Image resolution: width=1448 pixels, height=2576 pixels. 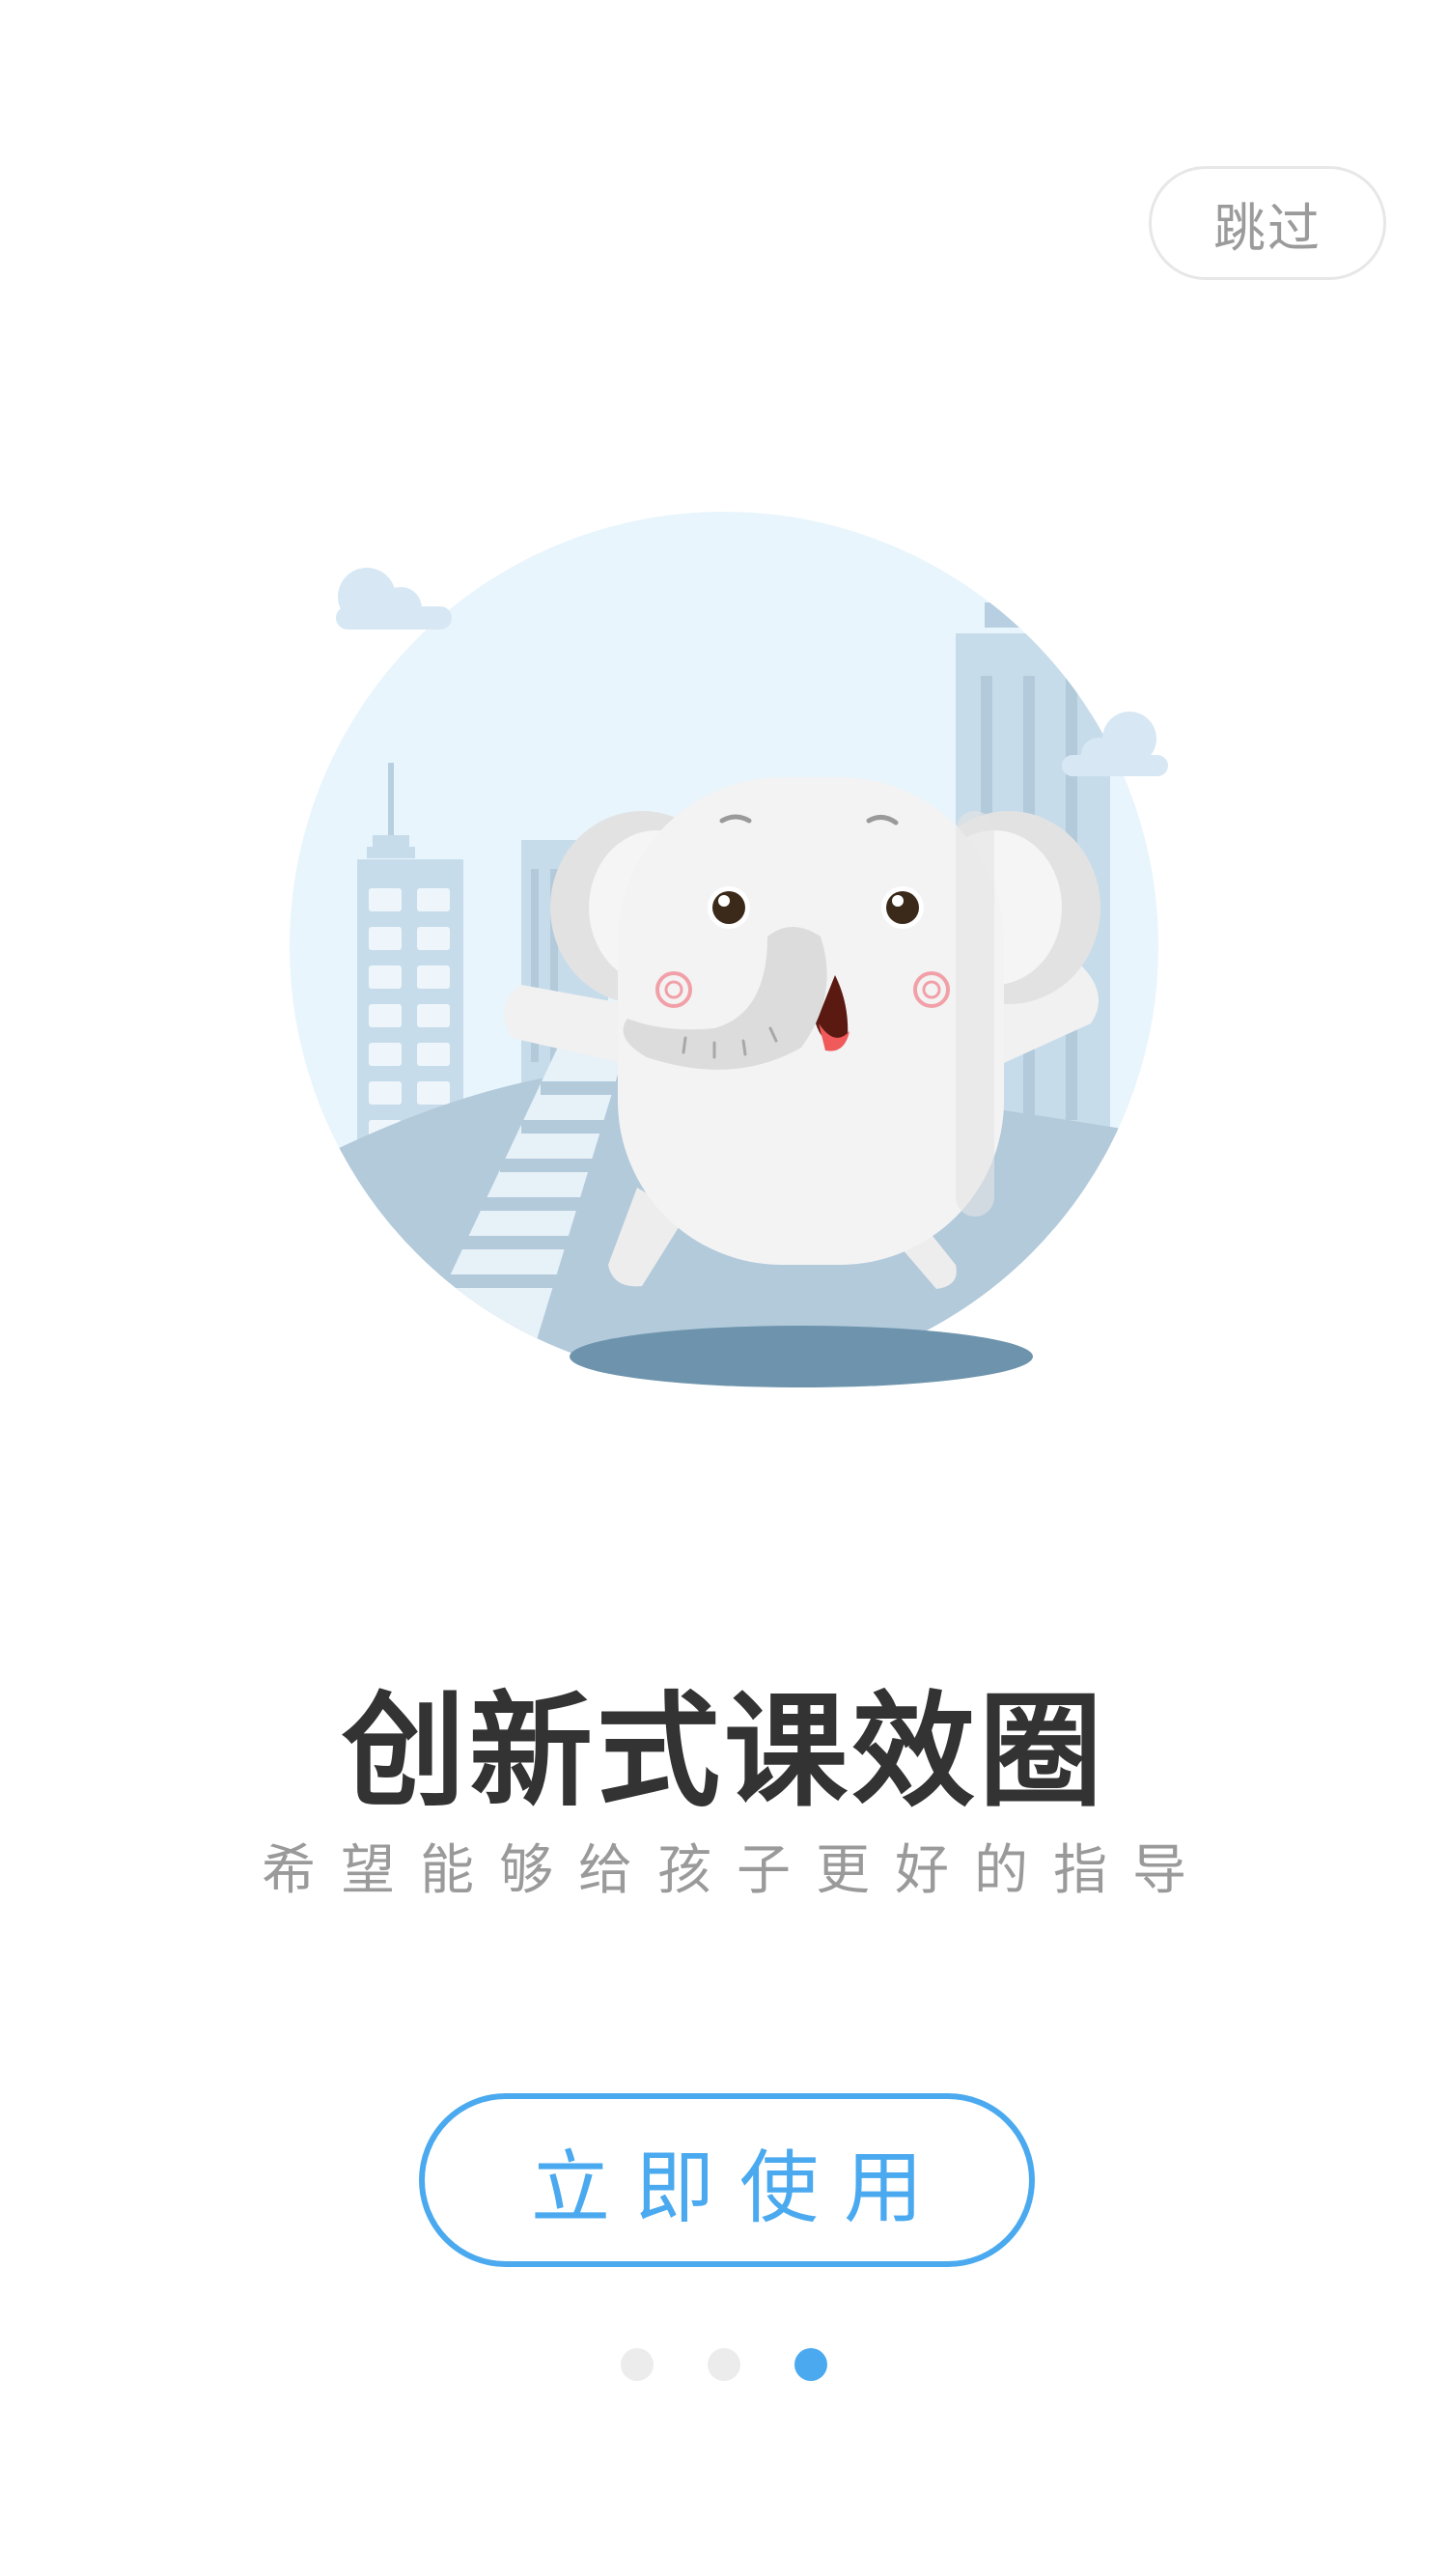 What do you see at coordinates (724, 1752) in the screenshot?
I see `page-title: 创新式课效圈` at bounding box center [724, 1752].